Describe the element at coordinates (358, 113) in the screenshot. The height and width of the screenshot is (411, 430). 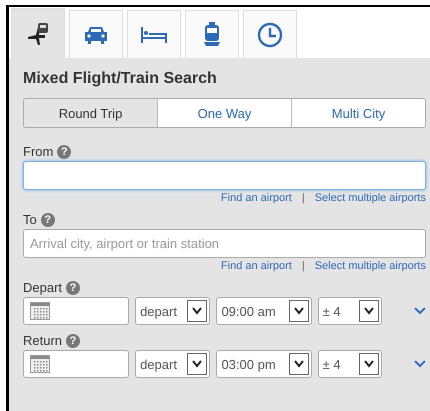
I see `trip-type-button: Multi City` at that location.